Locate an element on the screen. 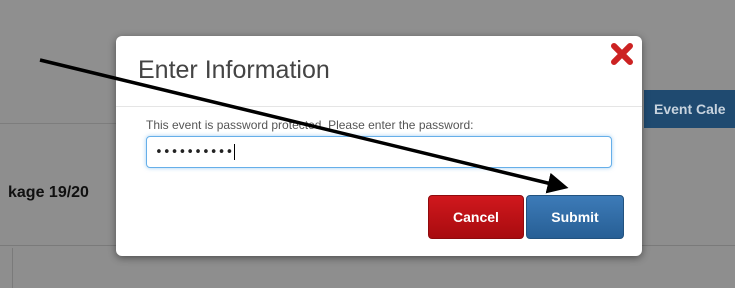  cancel-button: Cancel is located at coordinates (476, 217).